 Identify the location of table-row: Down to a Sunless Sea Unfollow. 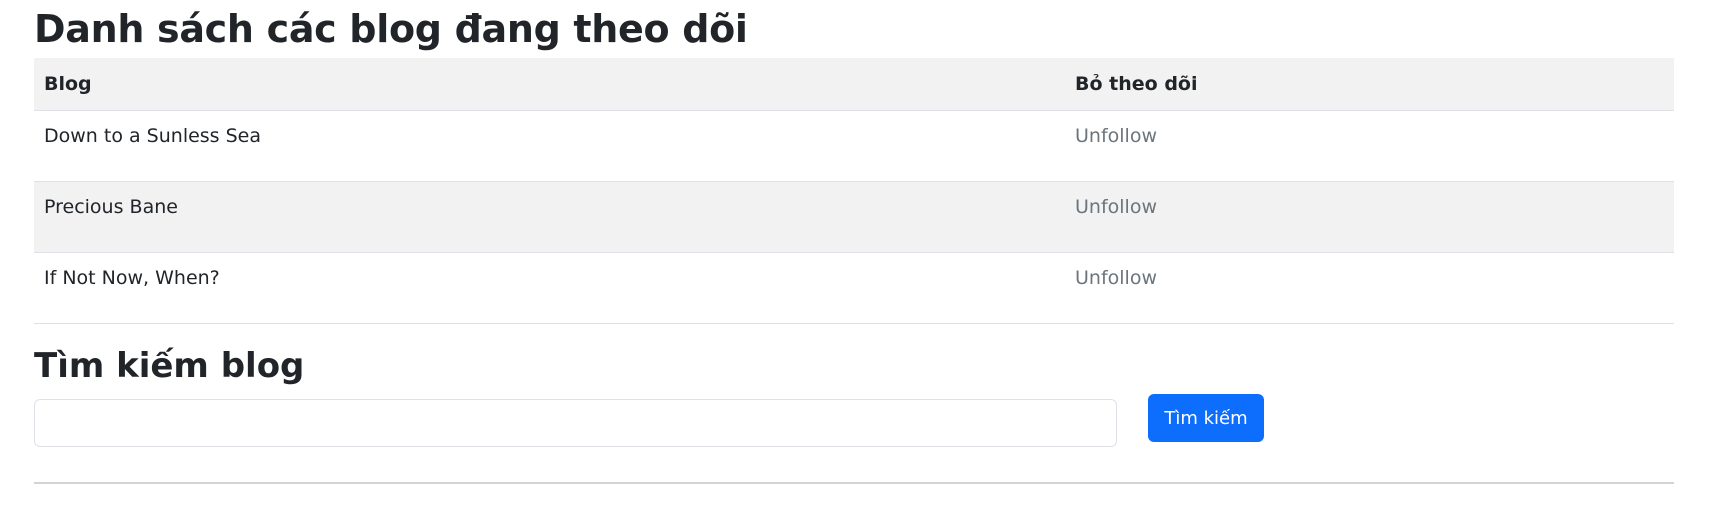
(854, 146).